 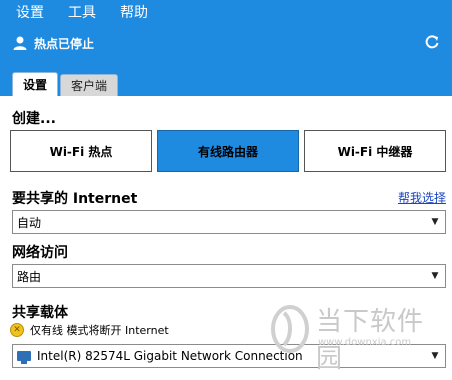 I want to click on internet-select: 自动 ▼, so click(x=229, y=222).